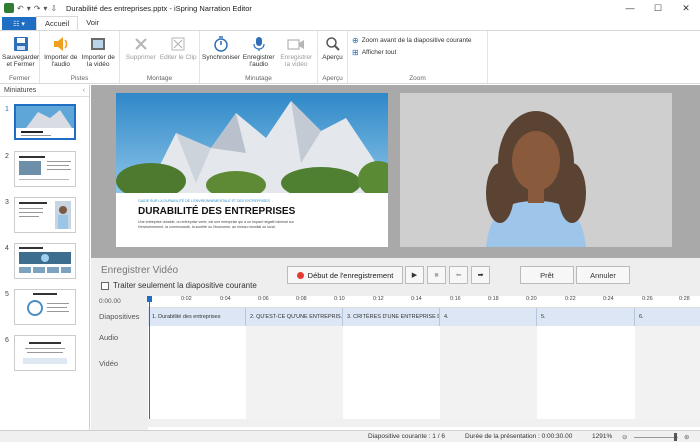 The height and width of the screenshot is (442, 700). What do you see at coordinates (19, 78) in the screenshot?
I see `group-label: Fermer` at bounding box center [19, 78].